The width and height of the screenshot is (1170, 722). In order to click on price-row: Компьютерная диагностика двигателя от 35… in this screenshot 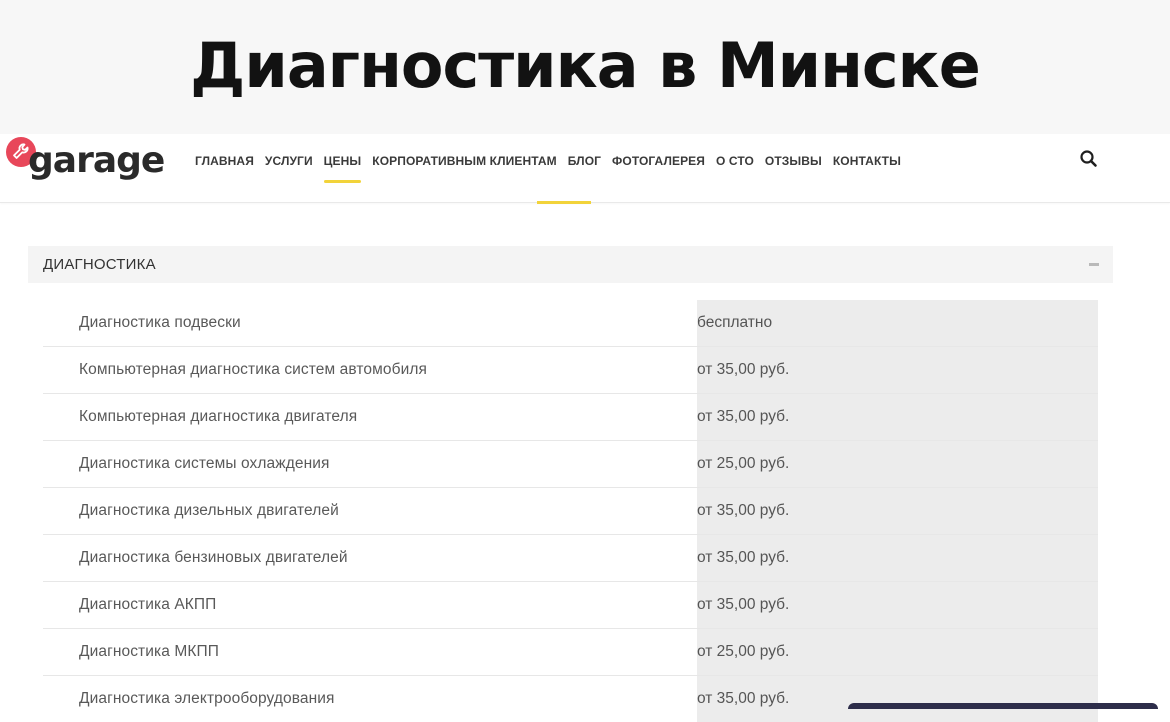, I will do `click(570, 417)`.